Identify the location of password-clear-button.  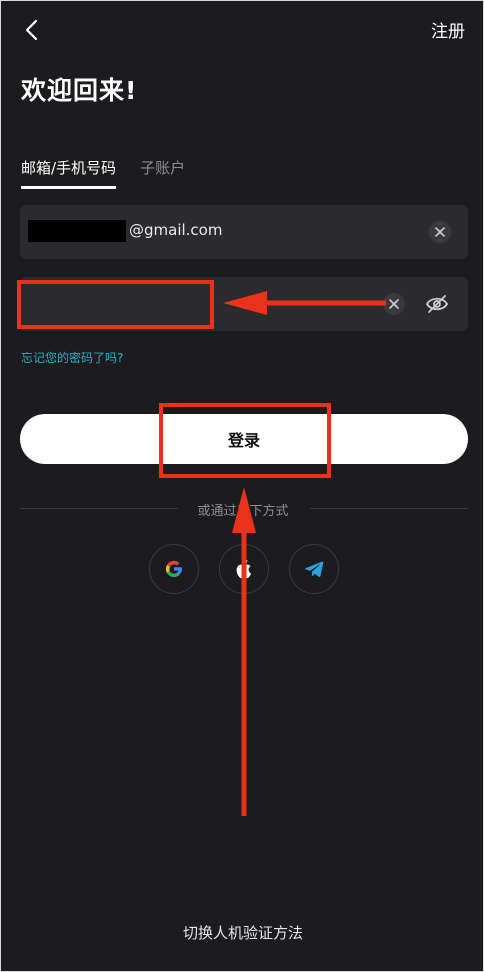
(394, 304).